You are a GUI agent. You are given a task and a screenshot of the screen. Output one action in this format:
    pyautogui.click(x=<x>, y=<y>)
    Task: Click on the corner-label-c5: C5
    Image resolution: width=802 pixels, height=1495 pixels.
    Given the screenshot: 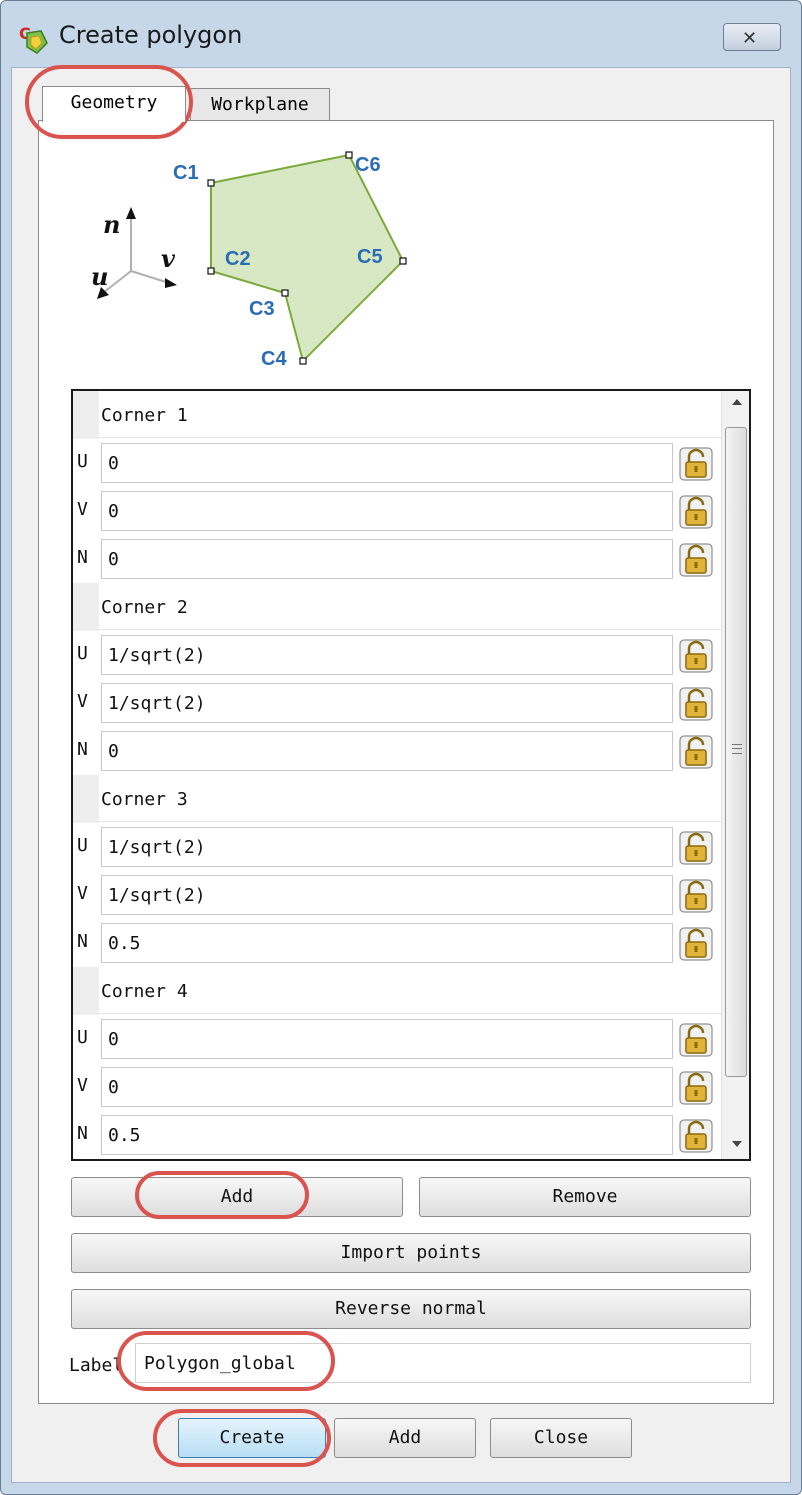 What is the action you would take?
    pyautogui.click(x=370, y=257)
    